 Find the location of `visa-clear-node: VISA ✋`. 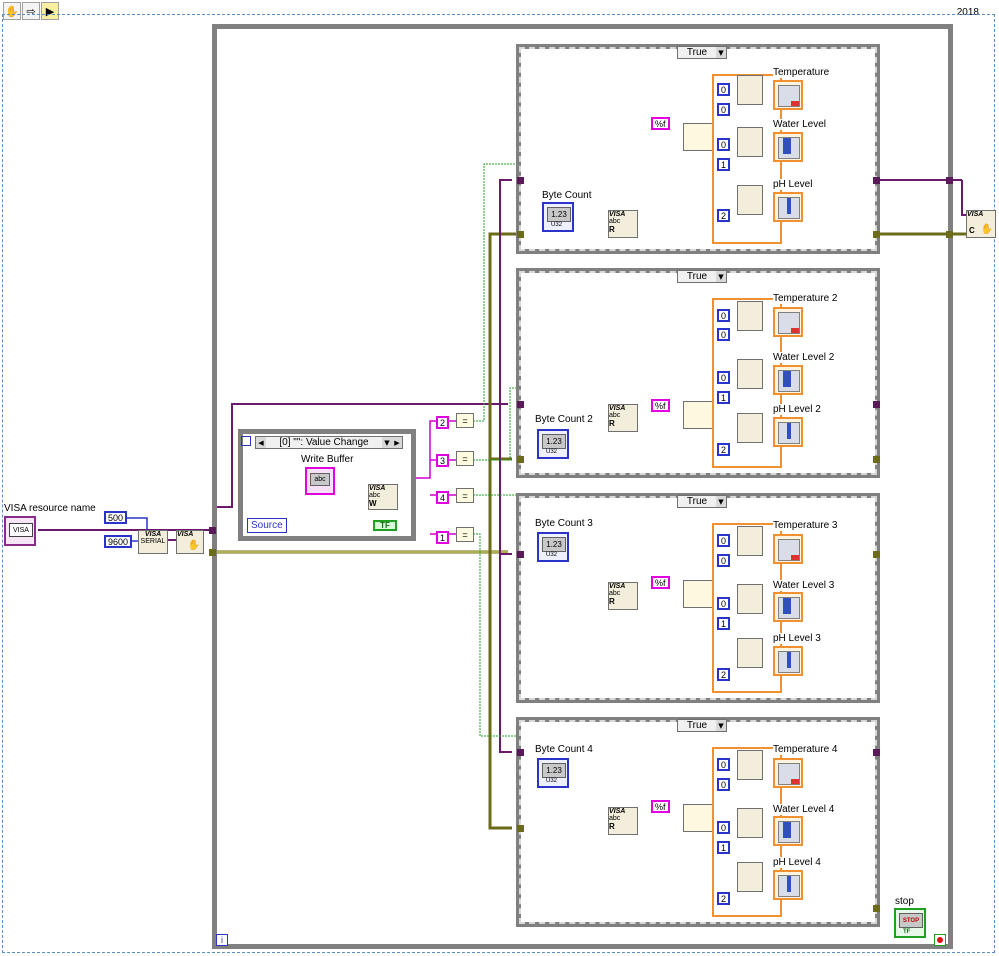

visa-clear-node: VISA ✋ is located at coordinates (190, 542).